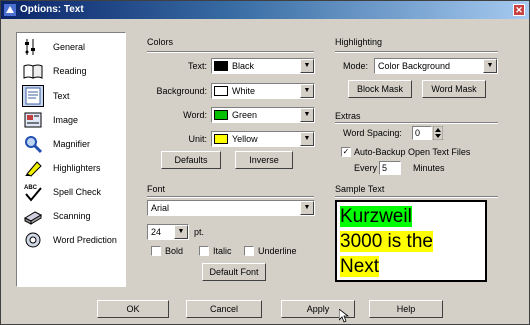 The height and width of the screenshot is (325, 530). What do you see at coordinates (221, 91) in the screenshot?
I see `background-color-swatch` at bounding box center [221, 91].